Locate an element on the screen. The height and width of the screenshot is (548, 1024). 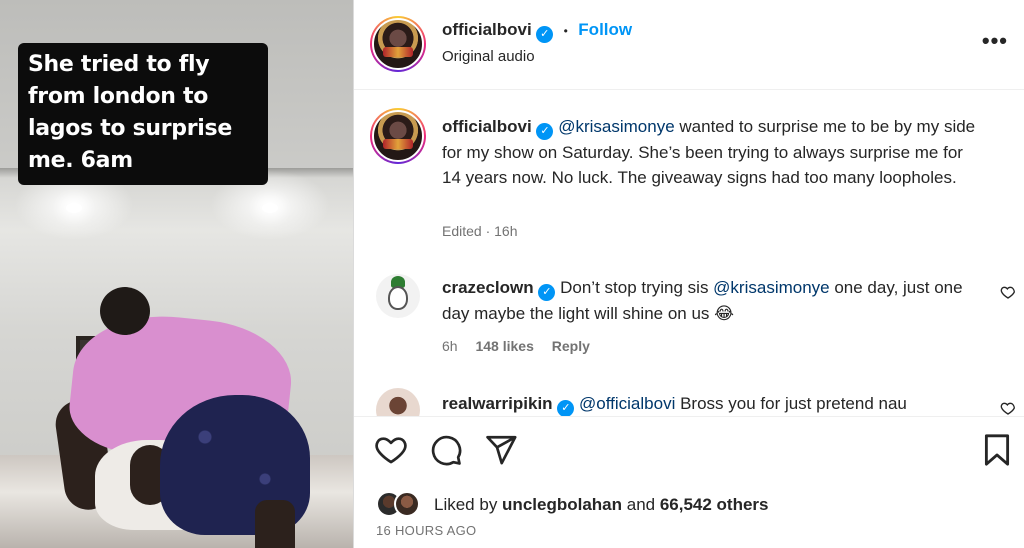
comment-time: 6h is located at coordinates (450, 346).